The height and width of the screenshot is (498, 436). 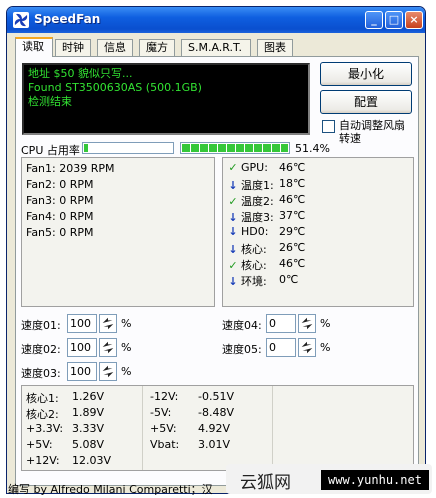 What do you see at coordinates (214, 444) in the screenshot?
I see `voltage-value: 3.01V` at bounding box center [214, 444].